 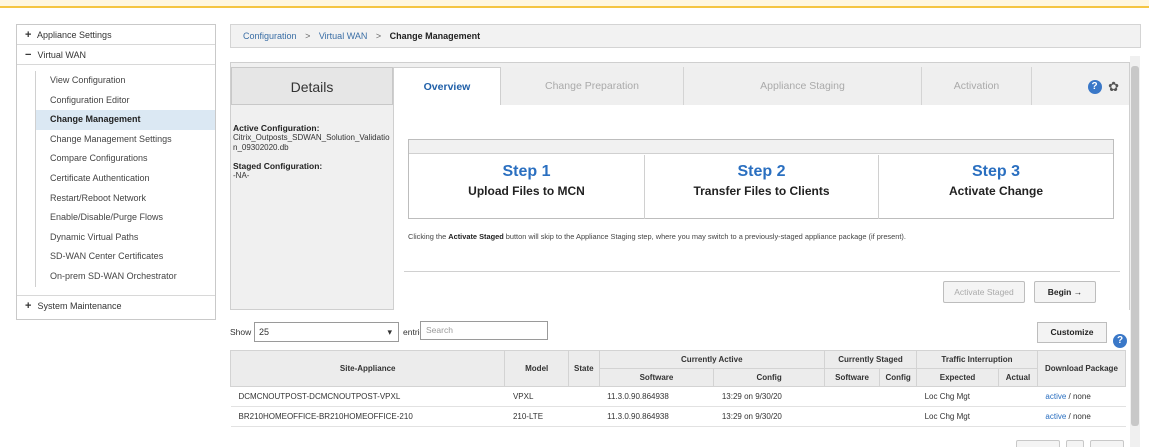 What do you see at coordinates (898, 377) in the screenshot?
I see `col-staged-config: Config` at bounding box center [898, 377].